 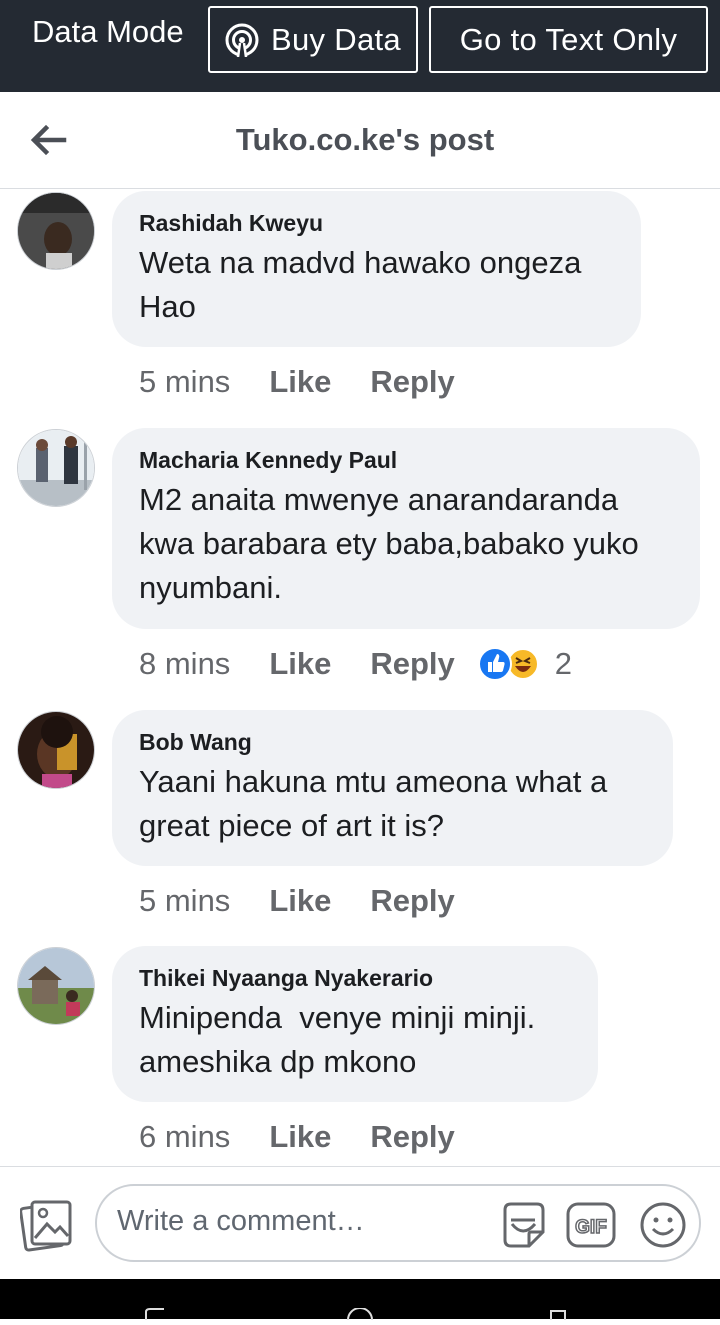 I want to click on comment-input: Write a comment… GIF, so click(x=398, y=1223).